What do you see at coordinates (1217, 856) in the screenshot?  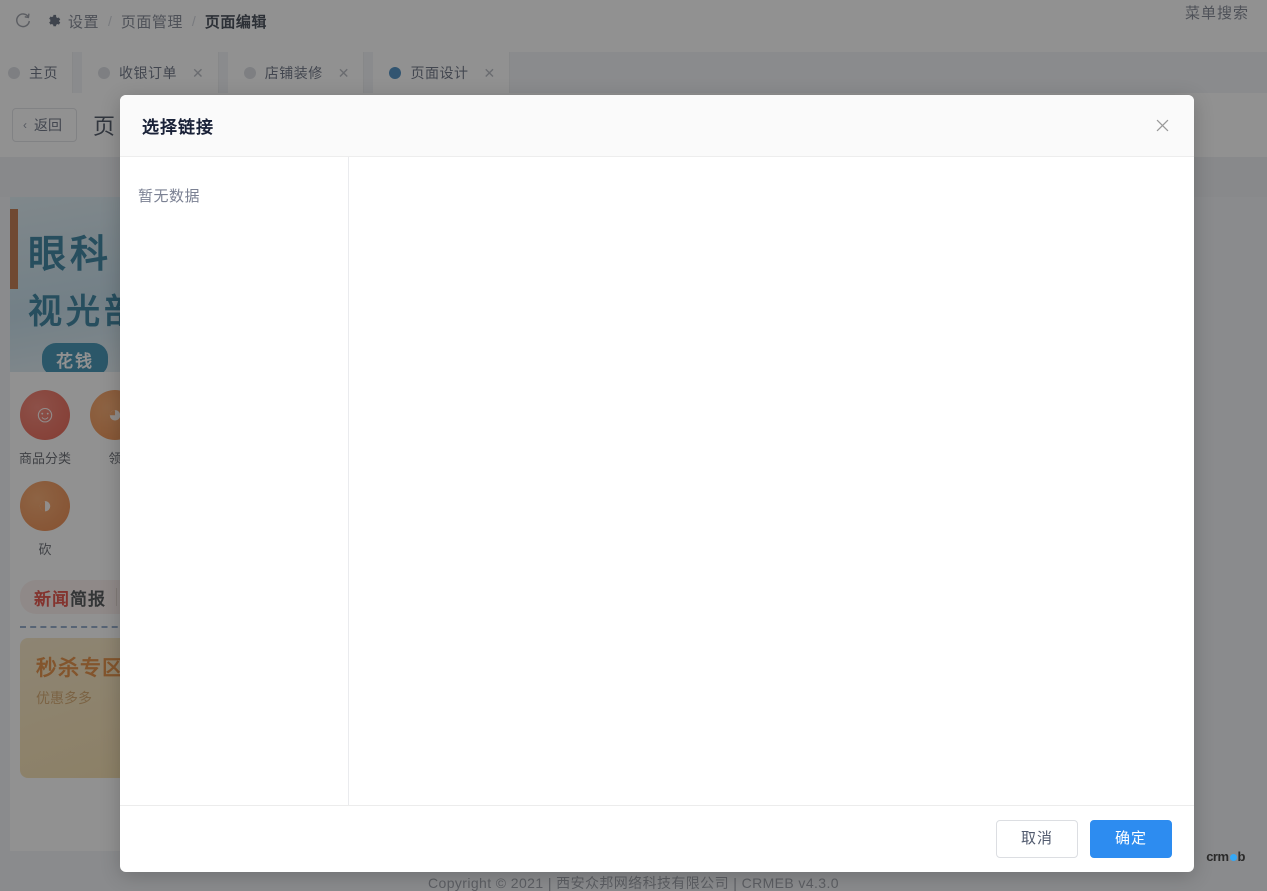 I see `crmeb-watermark-left: crm` at bounding box center [1217, 856].